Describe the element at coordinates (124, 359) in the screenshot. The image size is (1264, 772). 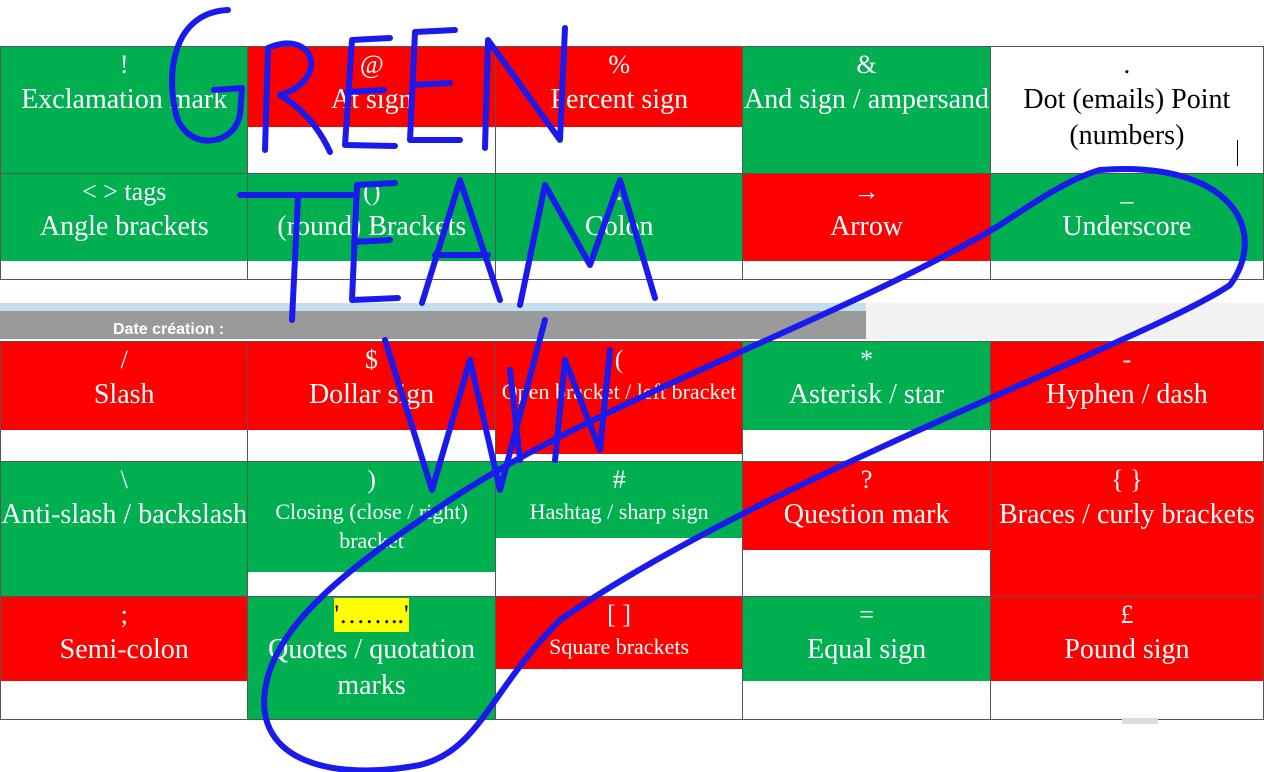
I see `symbol-glyph: /` at that location.